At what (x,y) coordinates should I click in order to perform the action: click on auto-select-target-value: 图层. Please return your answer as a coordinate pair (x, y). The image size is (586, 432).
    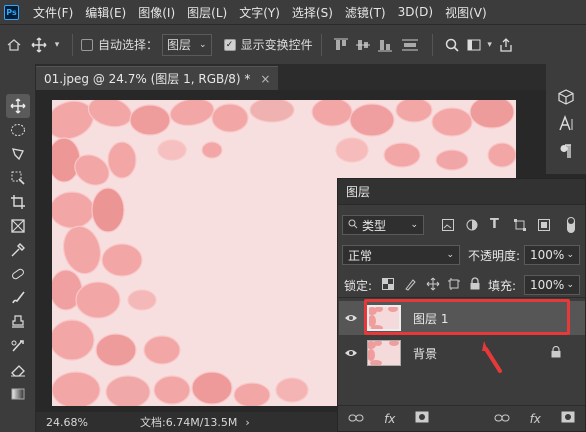
    Looking at the image, I should click on (179, 45).